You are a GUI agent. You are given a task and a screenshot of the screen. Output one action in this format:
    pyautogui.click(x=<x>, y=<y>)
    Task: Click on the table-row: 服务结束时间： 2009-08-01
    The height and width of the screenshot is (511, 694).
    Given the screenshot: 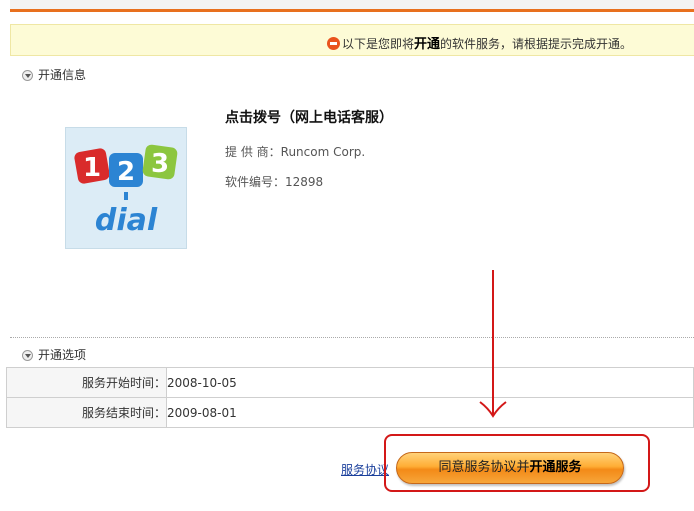 What is the action you would take?
    pyautogui.click(x=350, y=412)
    